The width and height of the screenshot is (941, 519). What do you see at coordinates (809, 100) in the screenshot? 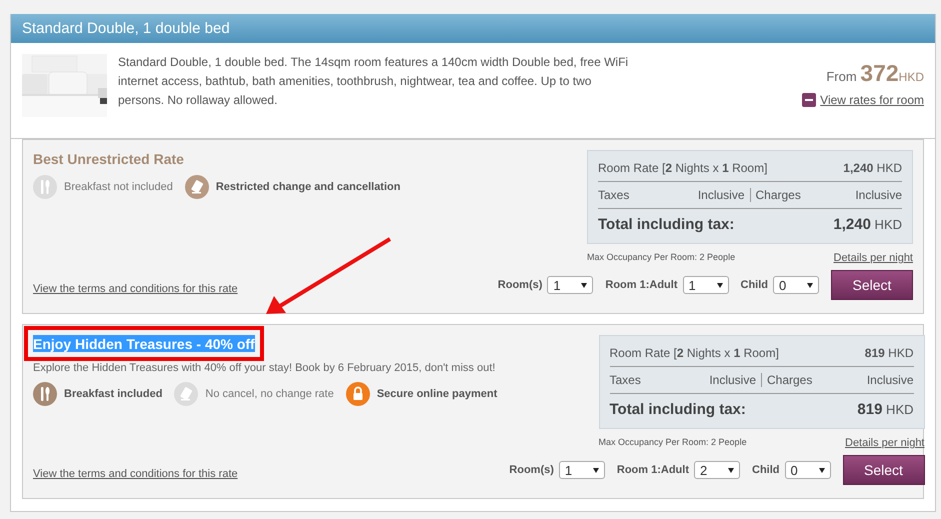
I see `collapse-icon` at bounding box center [809, 100].